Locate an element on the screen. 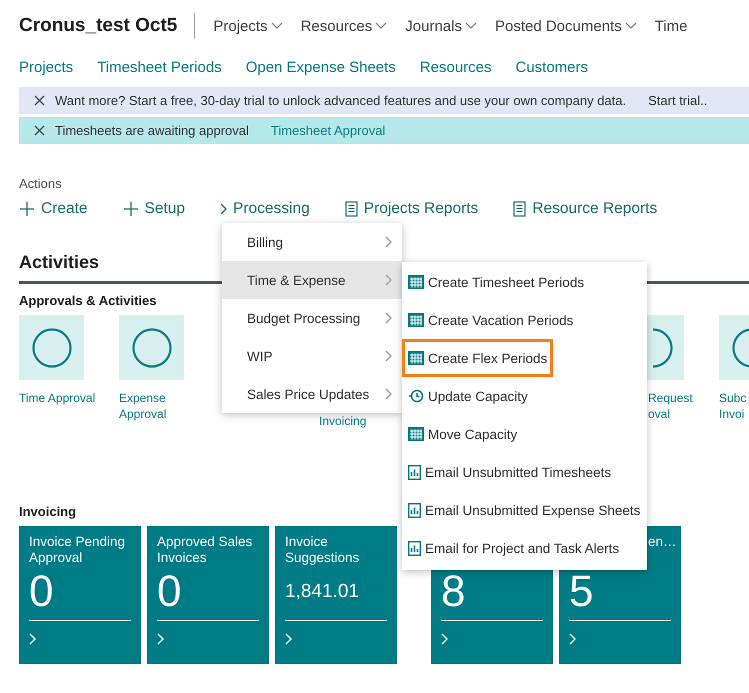 This screenshot has width=749, height=693. menu-item: Create Vacation Periods is located at coordinates (524, 320).